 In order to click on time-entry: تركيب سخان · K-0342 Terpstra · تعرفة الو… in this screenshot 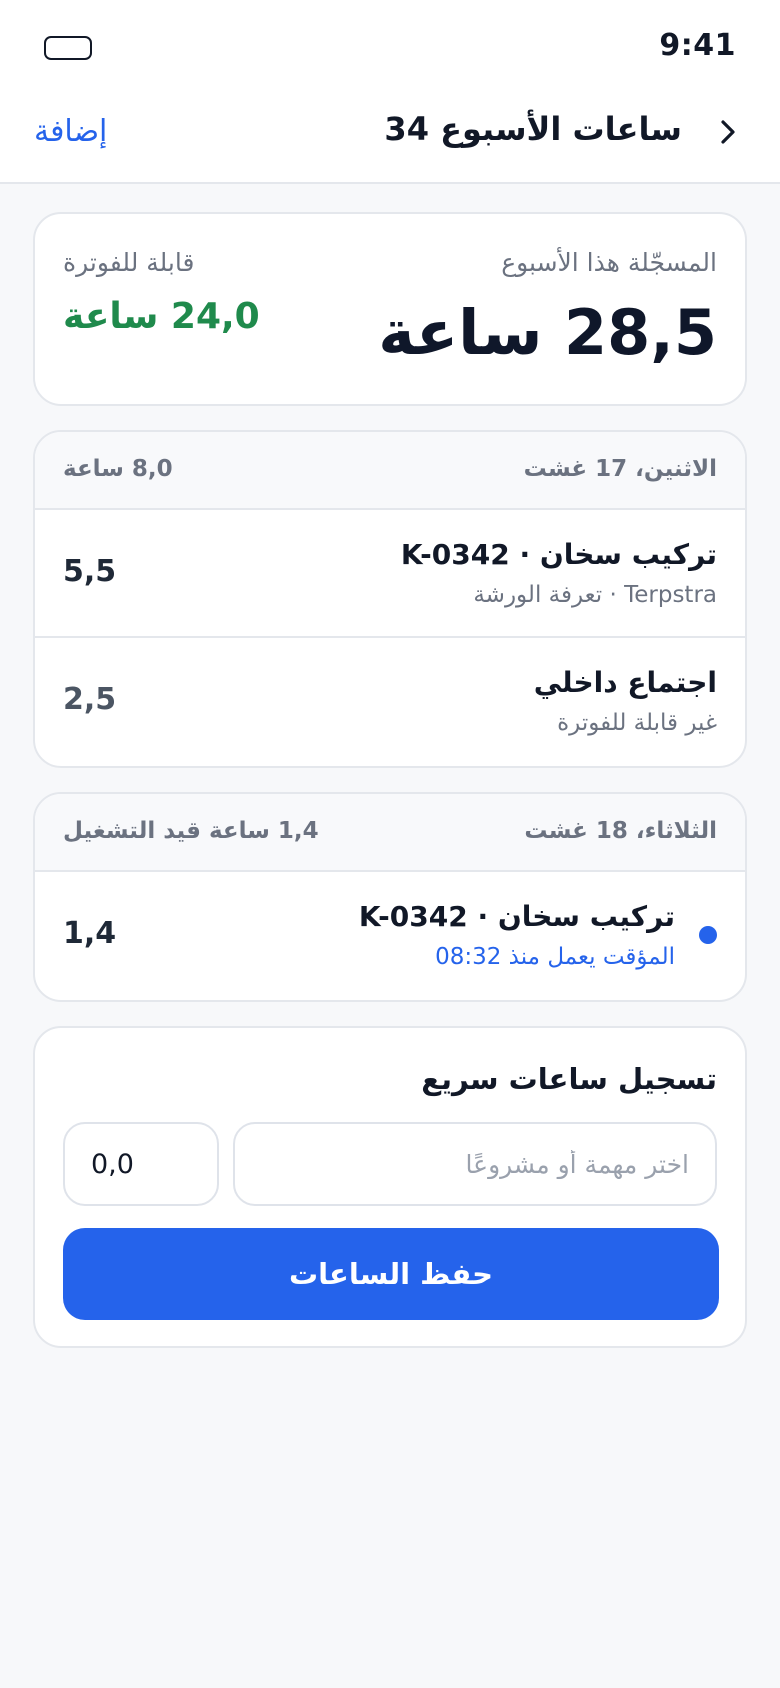, I will do `click(390, 574)`.